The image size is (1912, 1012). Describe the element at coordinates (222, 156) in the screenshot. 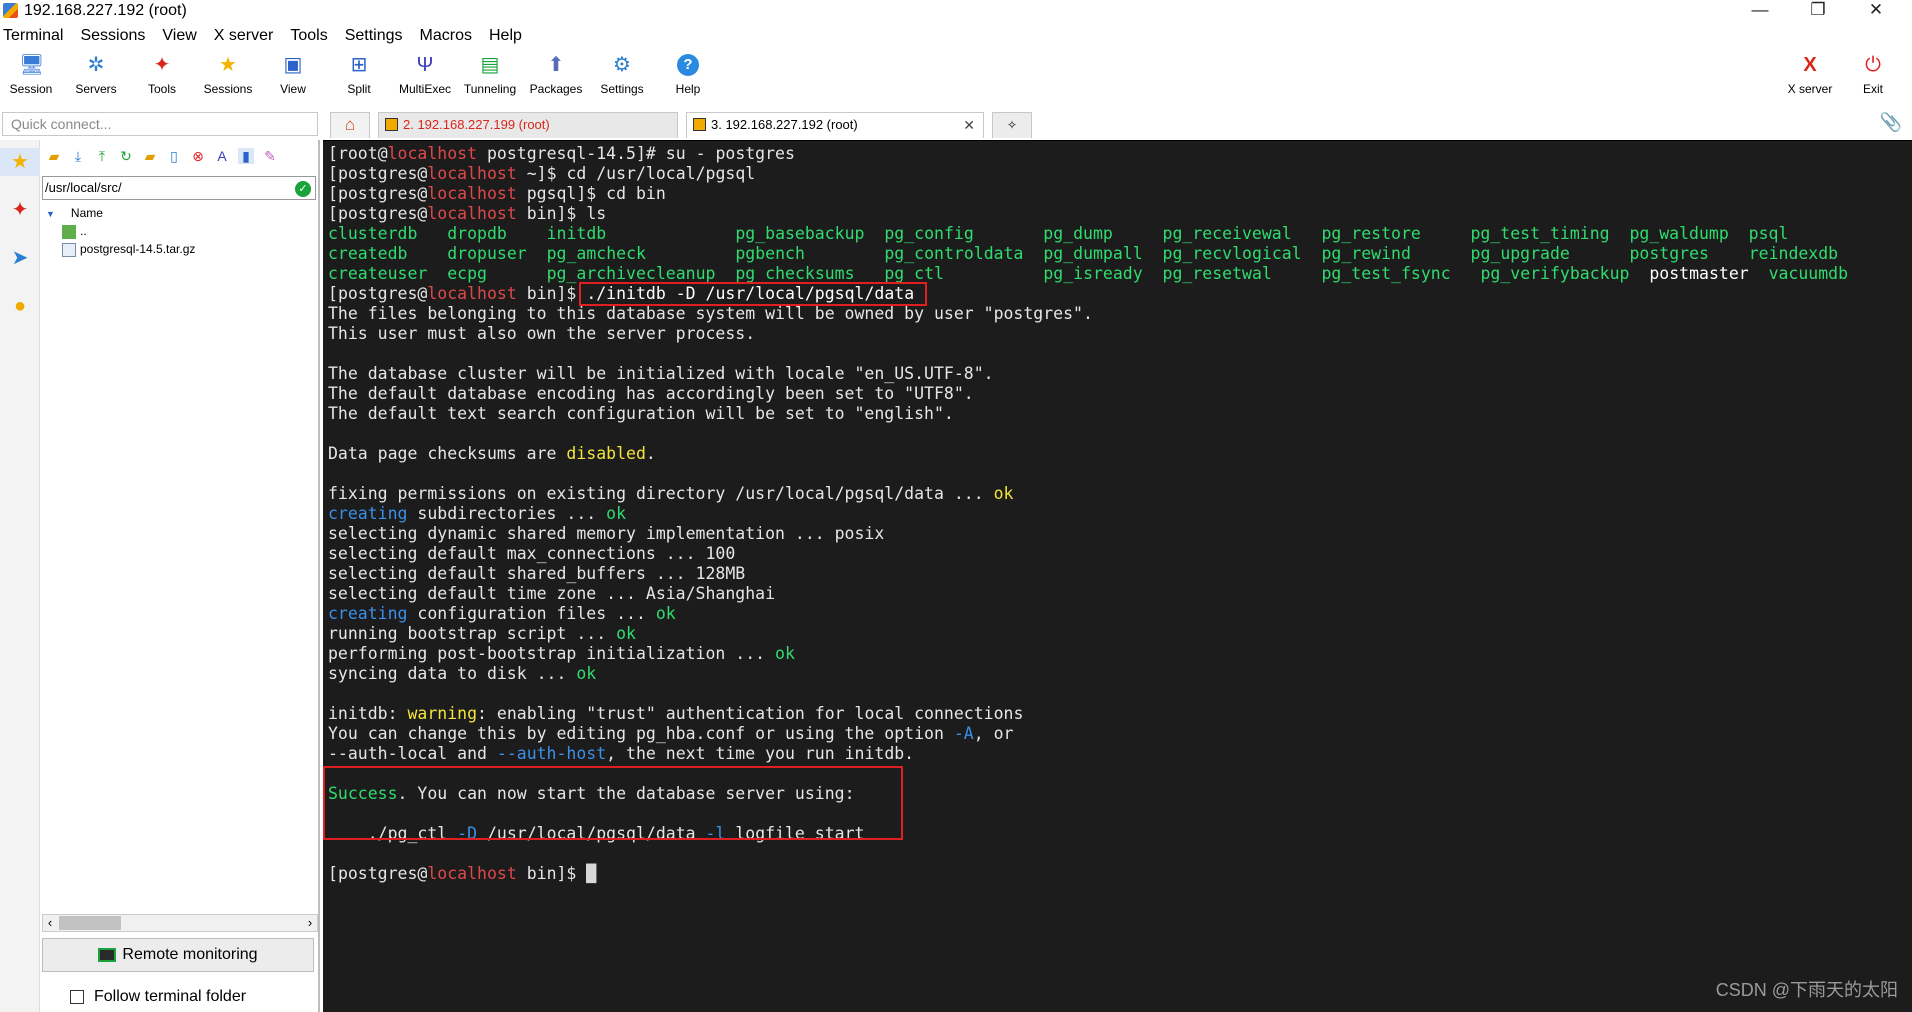

I see `rename-icon: A` at that location.